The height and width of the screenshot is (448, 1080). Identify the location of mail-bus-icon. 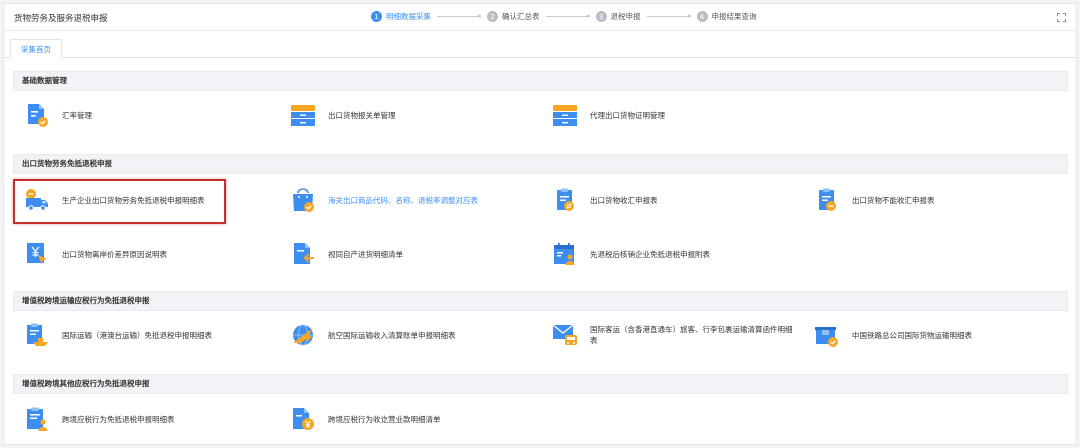
(565, 335).